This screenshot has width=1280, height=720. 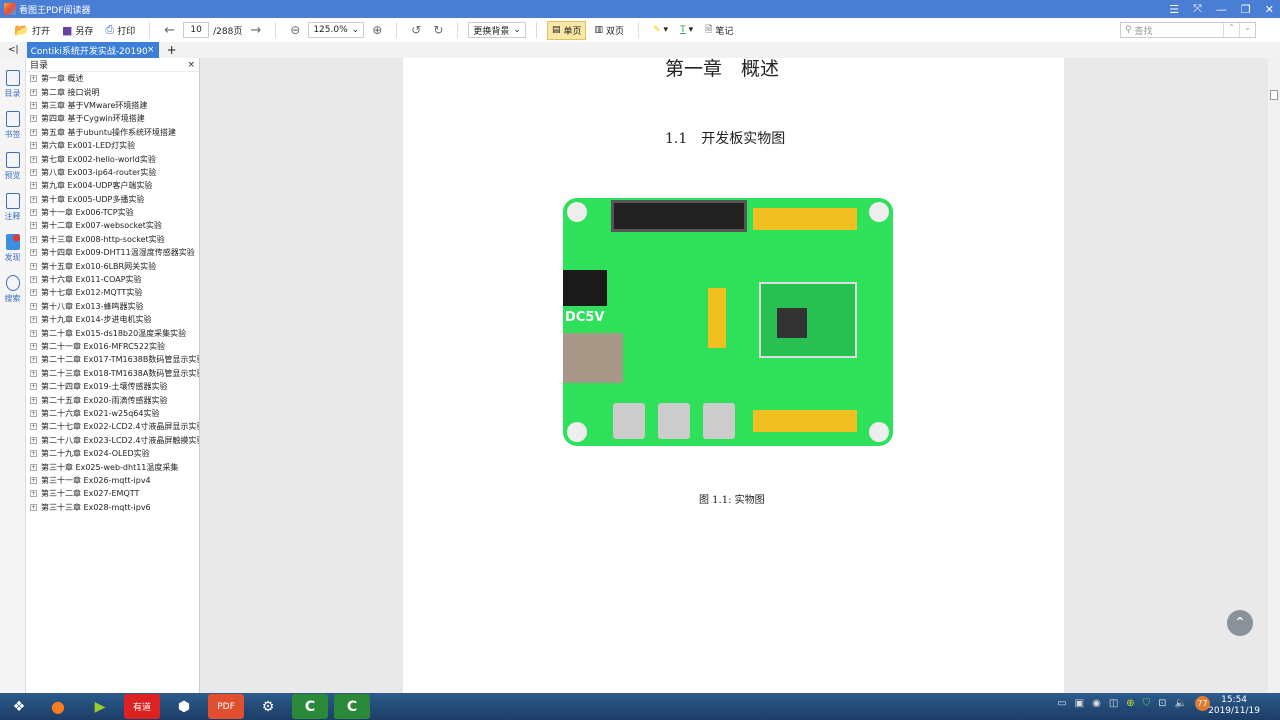 What do you see at coordinates (100, 706) in the screenshot?
I see `media-task: ▶` at bounding box center [100, 706].